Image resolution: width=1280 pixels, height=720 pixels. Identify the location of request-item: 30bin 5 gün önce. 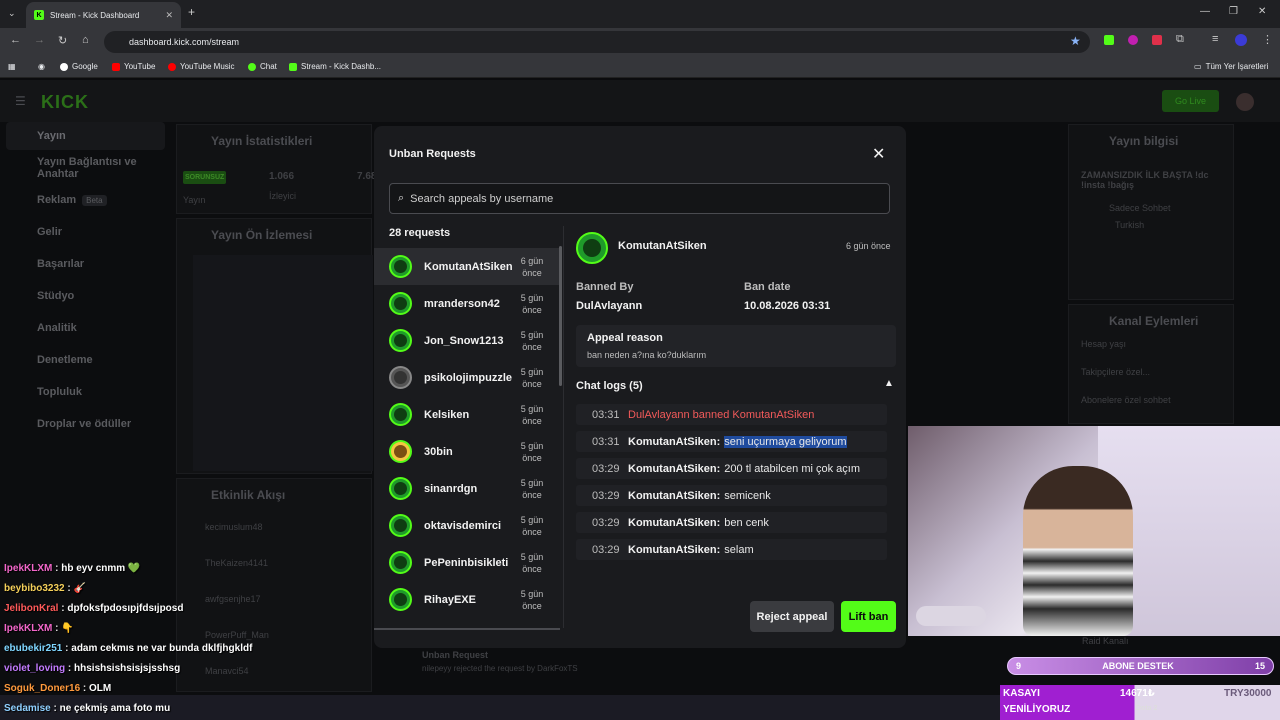
(467, 451).